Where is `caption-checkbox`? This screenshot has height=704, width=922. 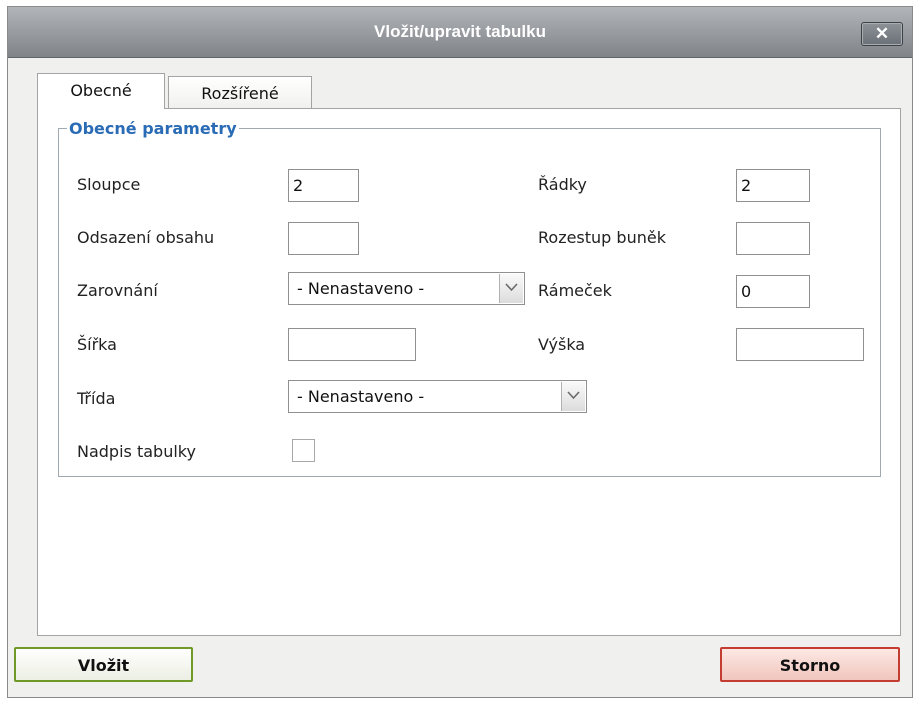 caption-checkbox is located at coordinates (303, 450).